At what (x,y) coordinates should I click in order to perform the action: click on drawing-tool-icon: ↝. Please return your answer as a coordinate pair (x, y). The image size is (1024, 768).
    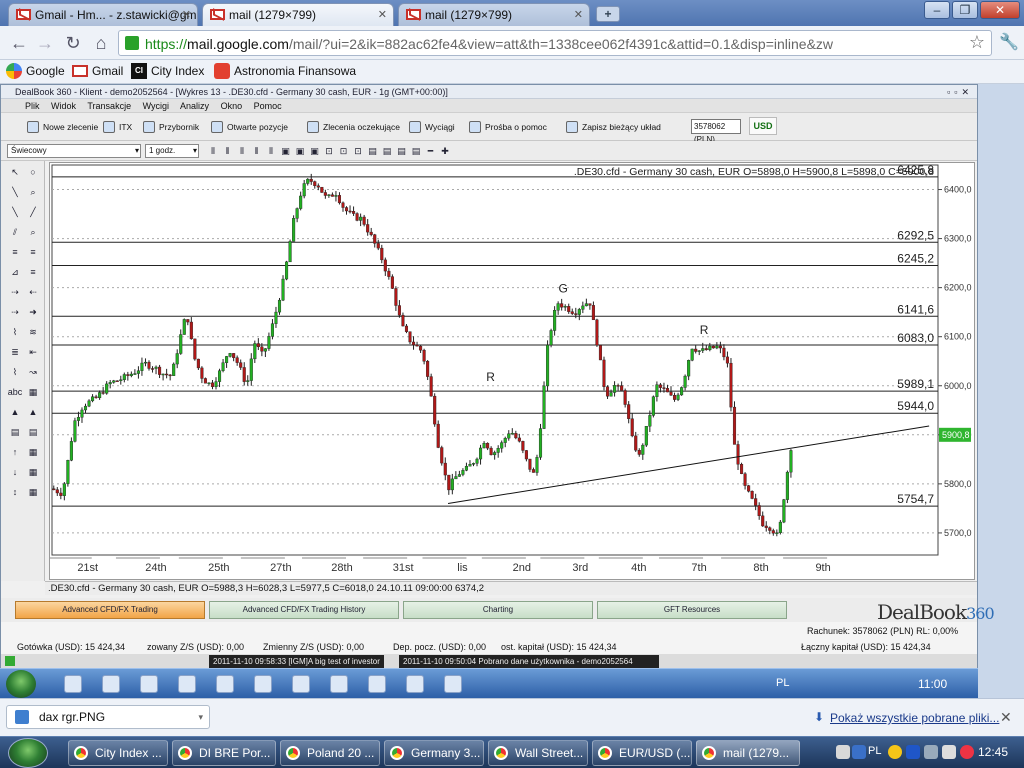
    Looking at the image, I should click on (33, 372).